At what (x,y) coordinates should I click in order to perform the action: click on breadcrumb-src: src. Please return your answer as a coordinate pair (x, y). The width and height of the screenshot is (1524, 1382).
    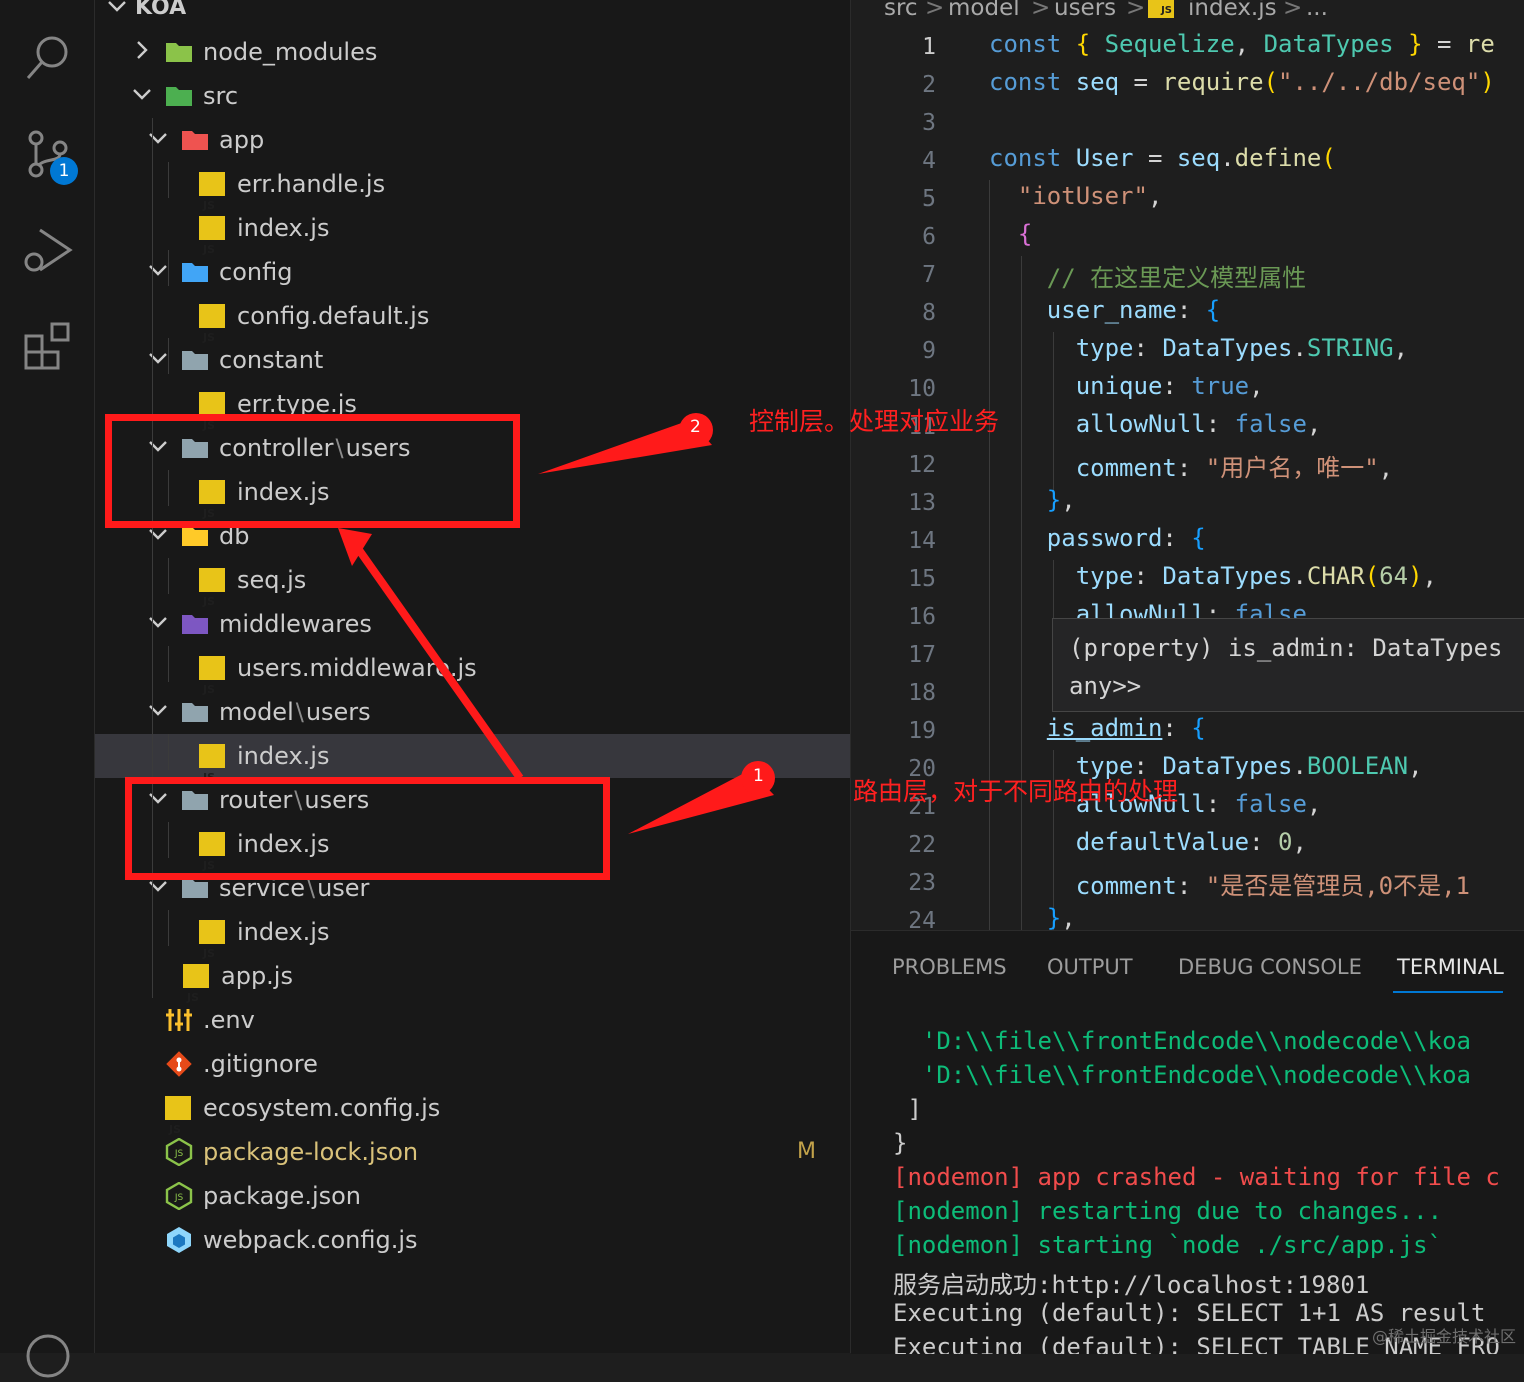
    Looking at the image, I should click on (901, 10).